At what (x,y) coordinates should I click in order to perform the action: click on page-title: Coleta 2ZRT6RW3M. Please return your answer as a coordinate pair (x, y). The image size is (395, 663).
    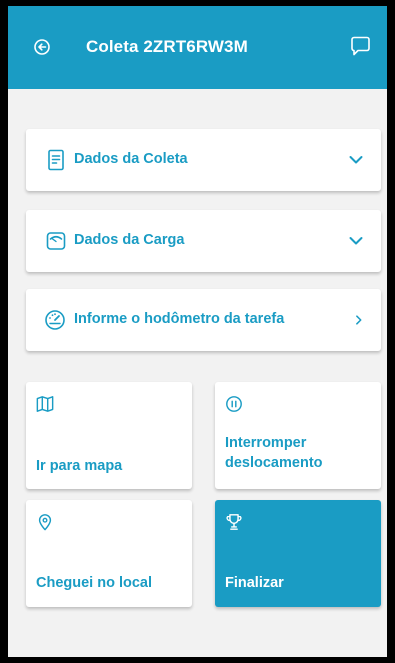
    Looking at the image, I should click on (167, 46).